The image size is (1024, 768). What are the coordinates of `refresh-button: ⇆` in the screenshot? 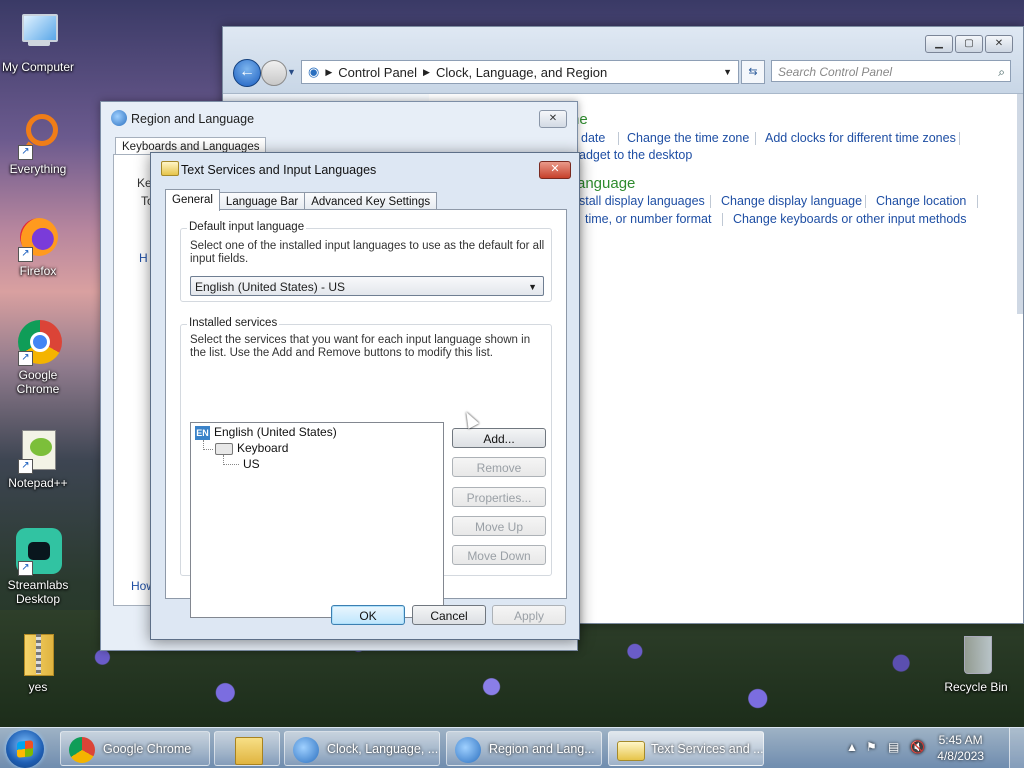 It's located at (753, 72).